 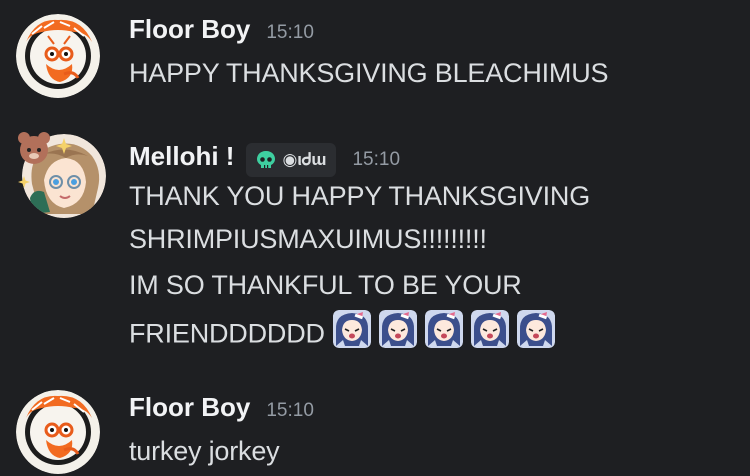 What do you see at coordinates (325, 285) in the screenshot?
I see `message-text: IM SO THANKFUL TO BE YOUR` at bounding box center [325, 285].